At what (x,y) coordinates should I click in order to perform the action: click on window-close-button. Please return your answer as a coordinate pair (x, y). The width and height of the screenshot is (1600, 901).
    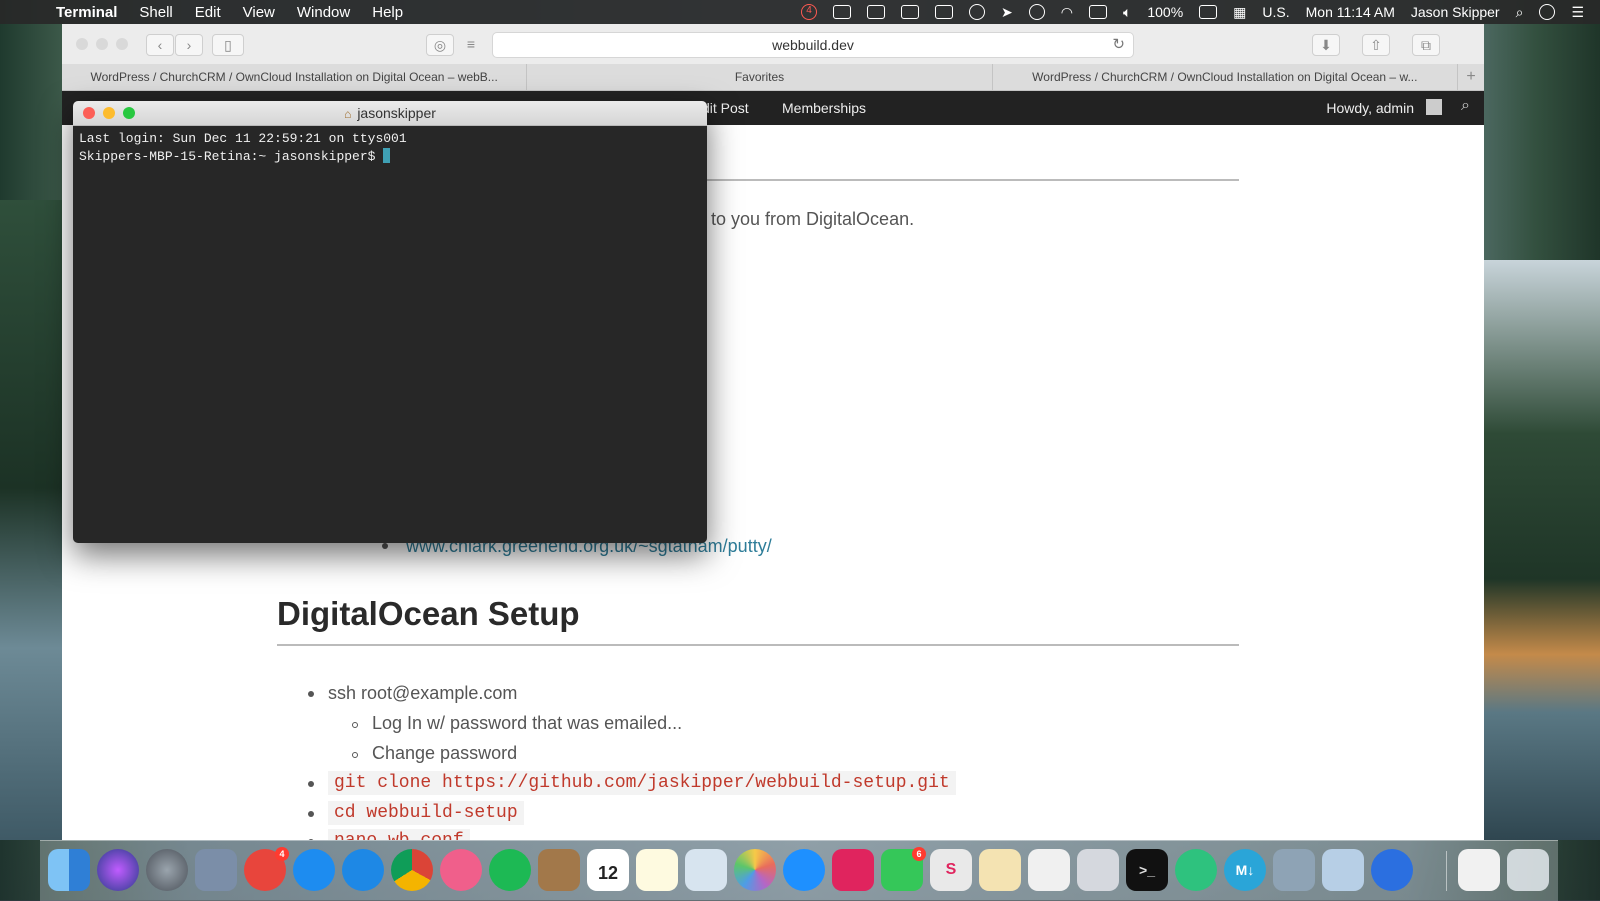
    Looking at the image, I should click on (82, 44).